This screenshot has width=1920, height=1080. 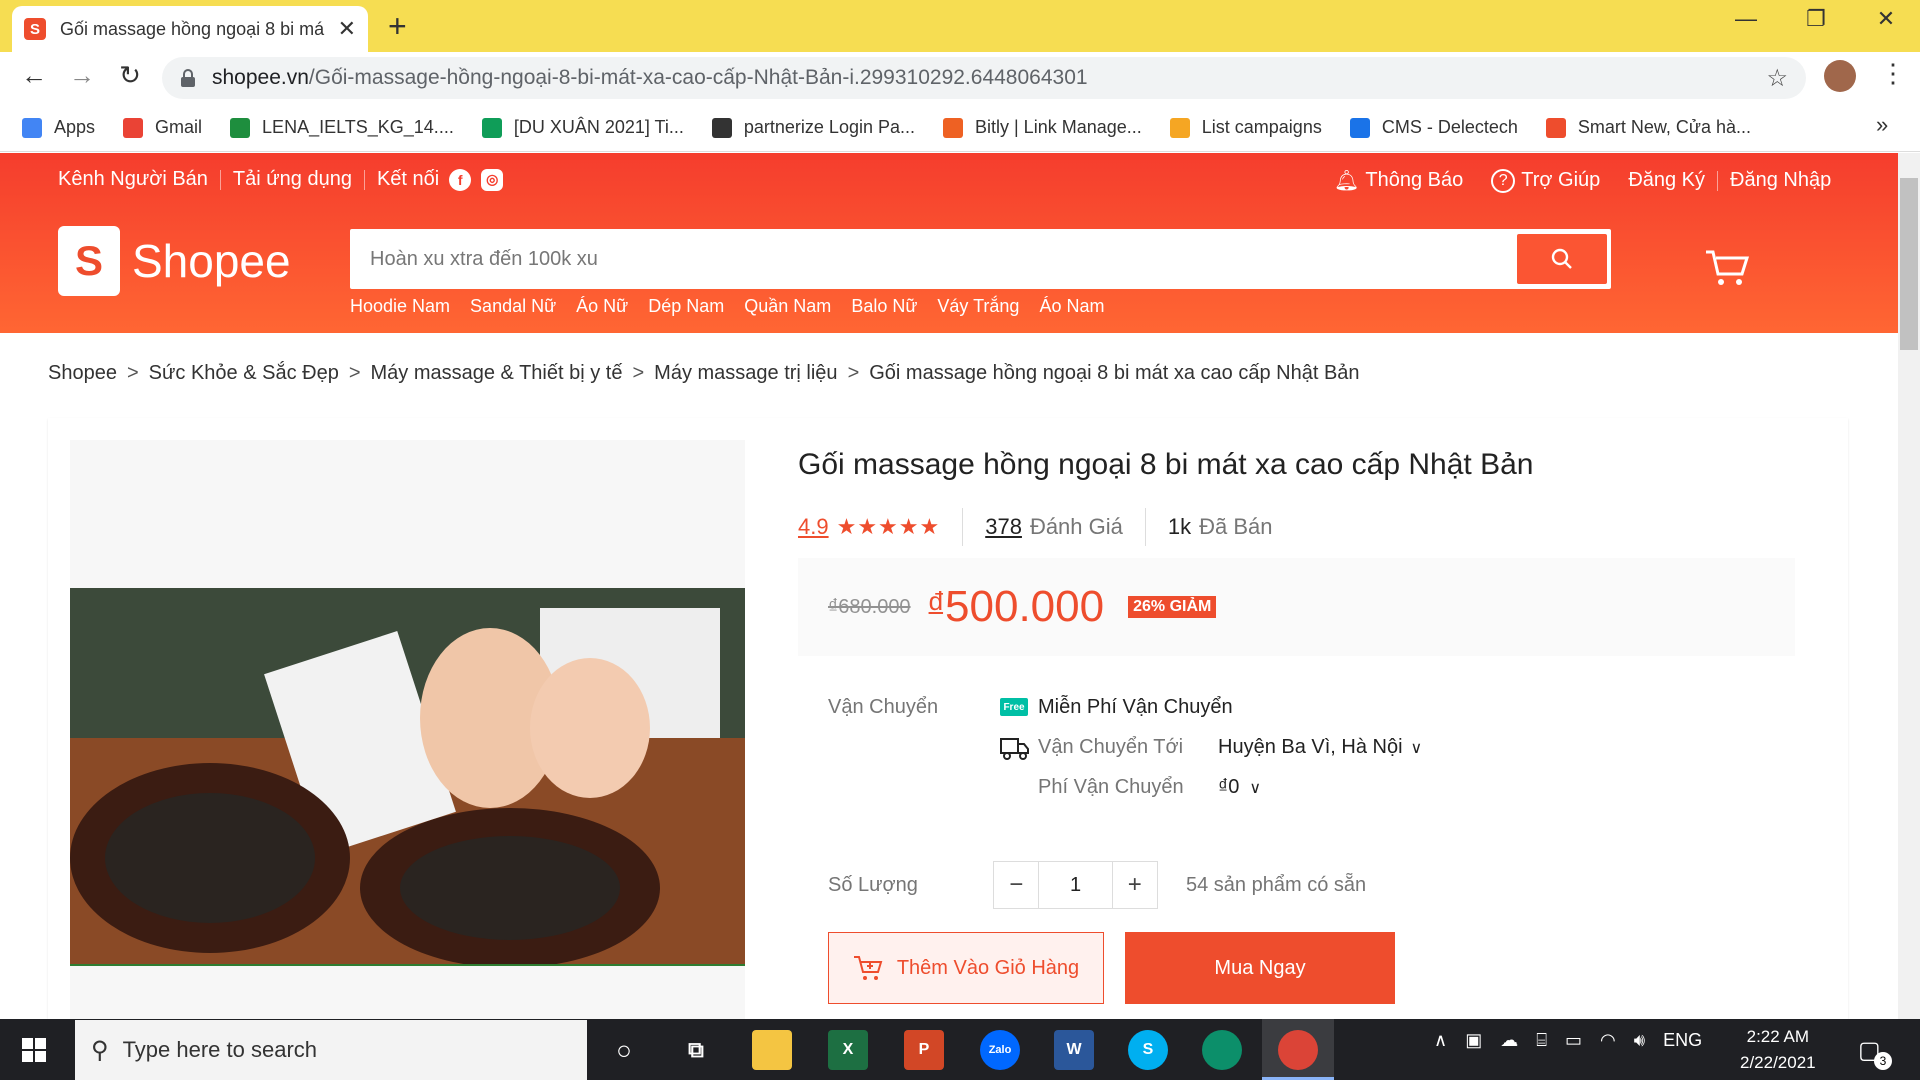 I want to click on onedrive-icon: ☁, so click(x=1509, y=1040).